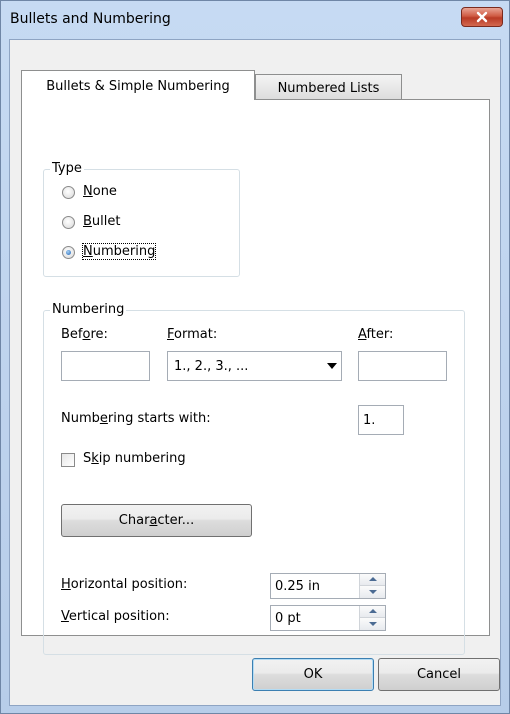  What do you see at coordinates (102, 221) in the screenshot?
I see `radio-label-bullet: Bullet` at bounding box center [102, 221].